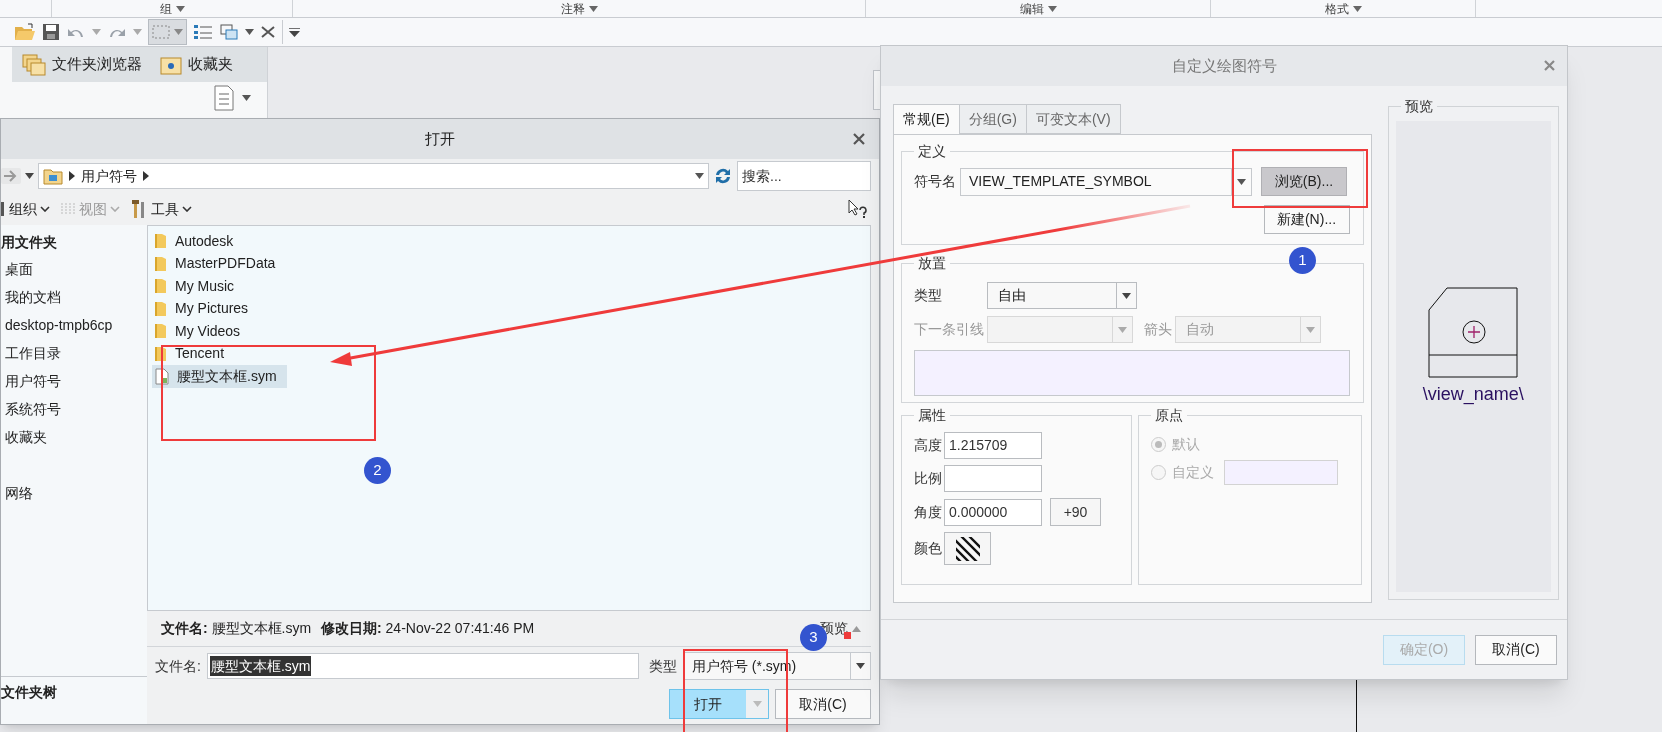 This screenshot has width=1662, height=732. I want to click on field-label: 文件名:, so click(178, 666).